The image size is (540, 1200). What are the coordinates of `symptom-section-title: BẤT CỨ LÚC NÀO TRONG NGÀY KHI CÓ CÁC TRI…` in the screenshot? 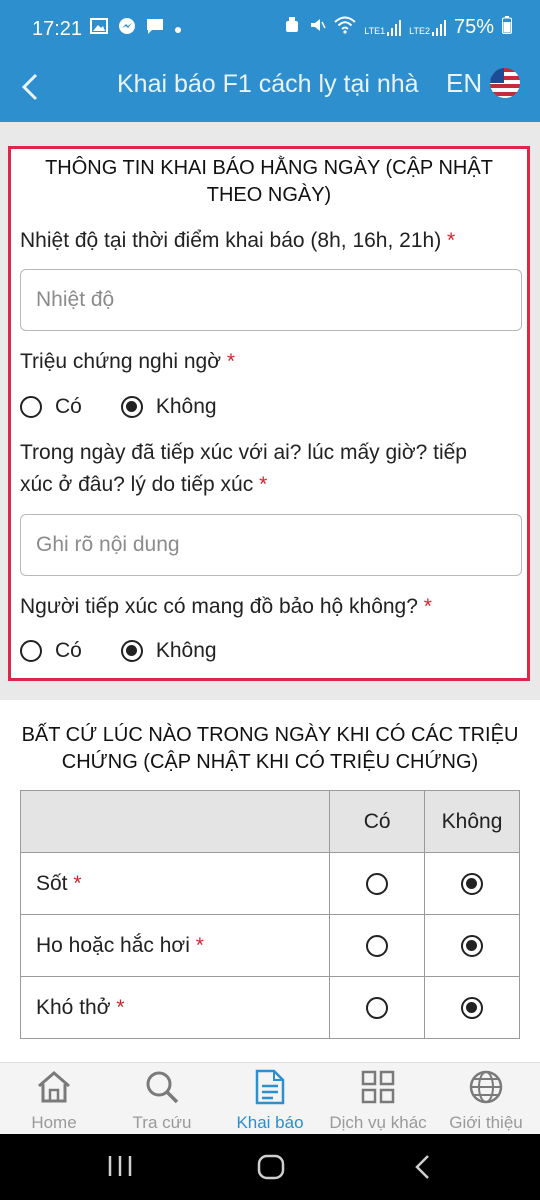 It's located at (270, 748).